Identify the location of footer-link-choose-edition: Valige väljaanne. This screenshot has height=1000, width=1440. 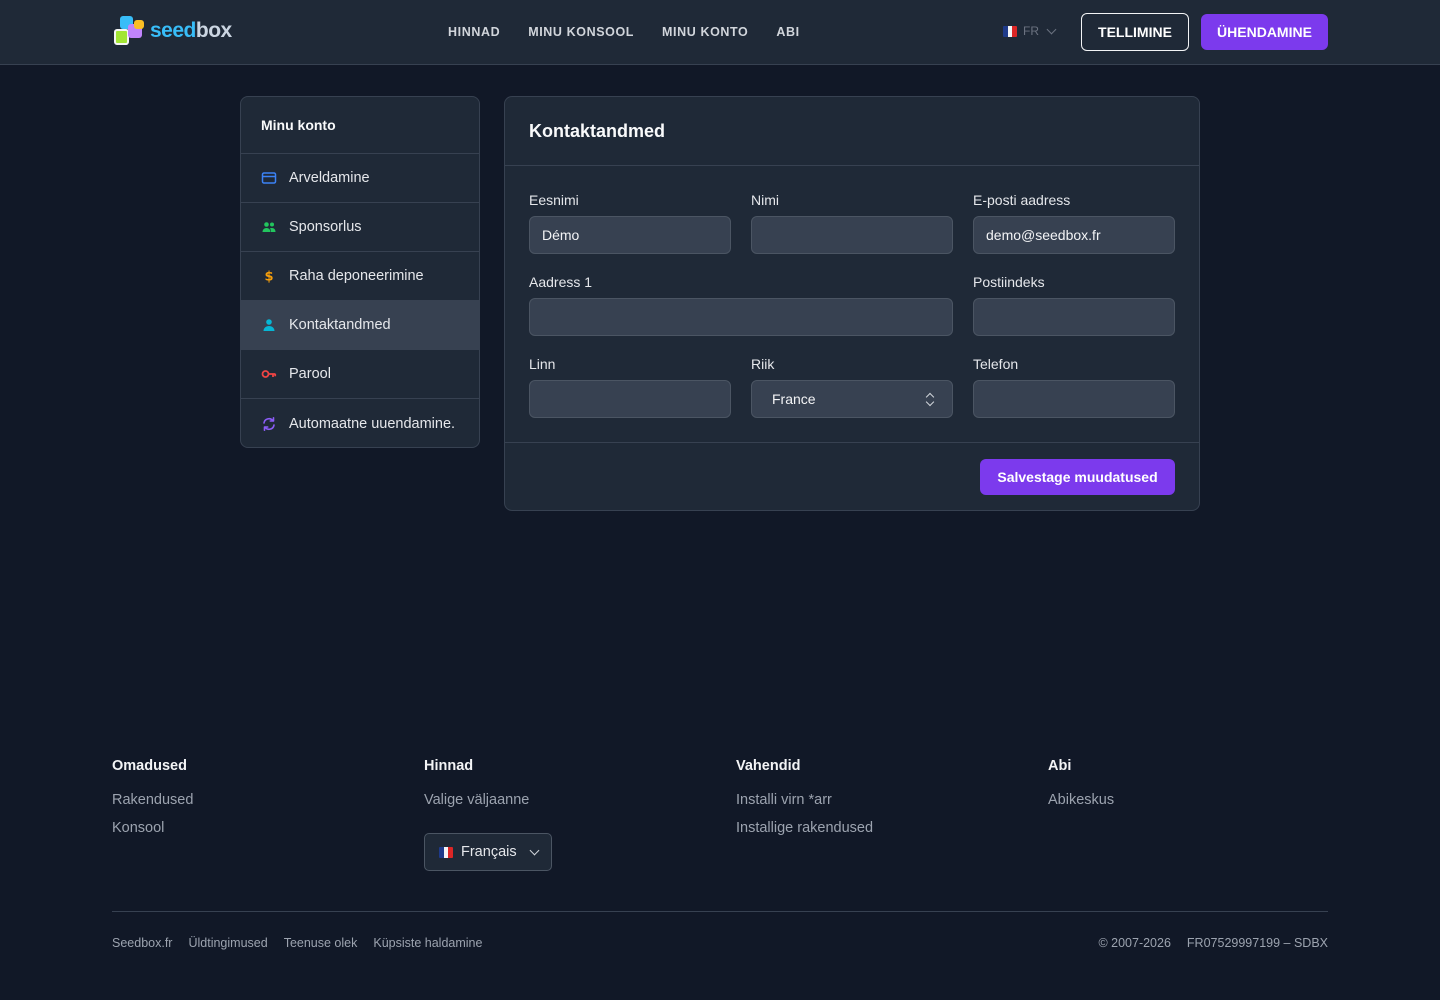
(476, 801).